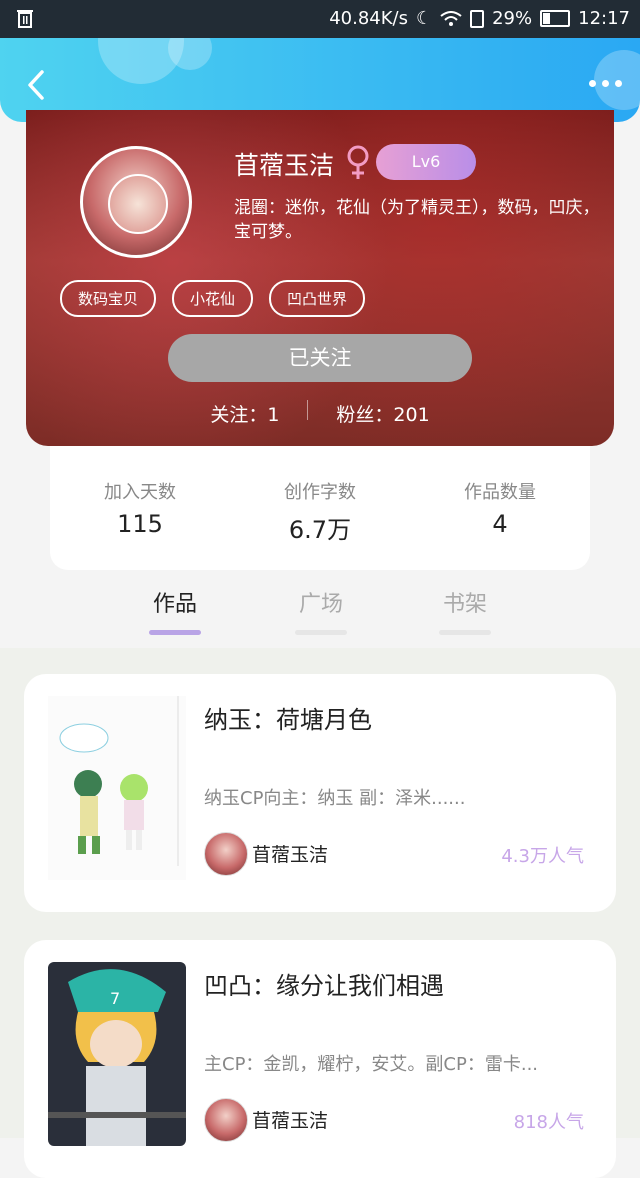 The height and width of the screenshot is (1178, 640). What do you see at coordinates (288, 717) in the screenshot?
I see `work-title: 纳玉：荷塘月色` at bounding box center [288, 717].